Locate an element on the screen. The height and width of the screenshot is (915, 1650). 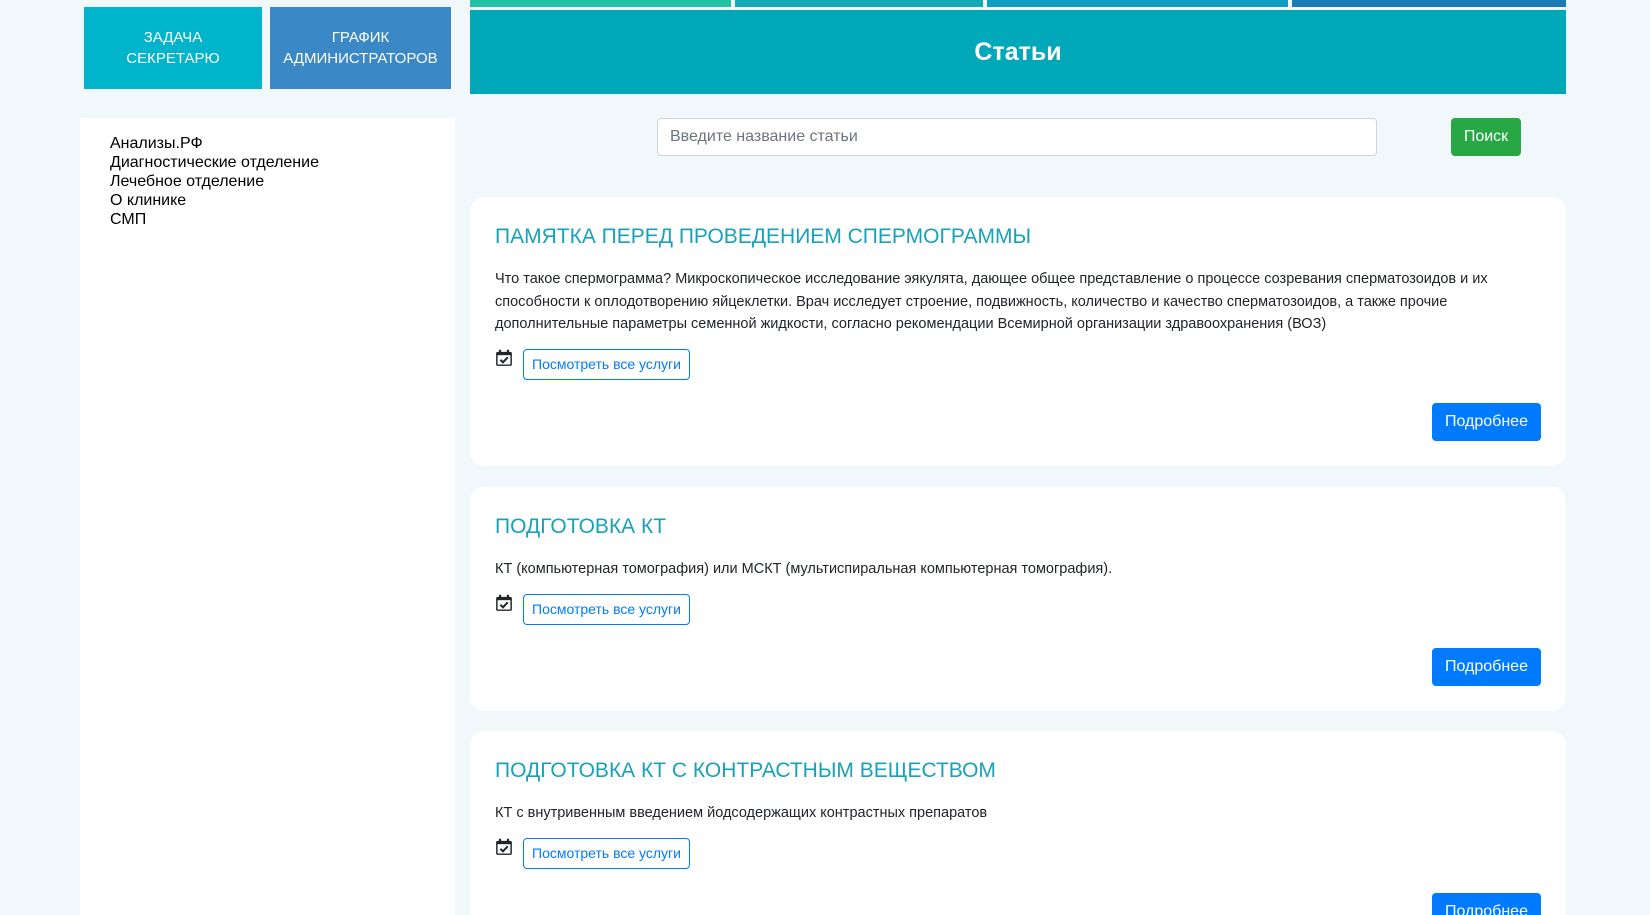
admin-schedule-label-line1: ГРАФИК is located at coordinates (360, 37).